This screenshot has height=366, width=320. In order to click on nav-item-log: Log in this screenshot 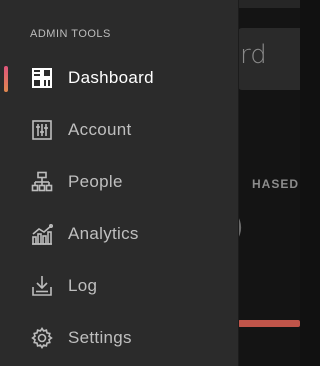, I will do `click(119, 286)`.